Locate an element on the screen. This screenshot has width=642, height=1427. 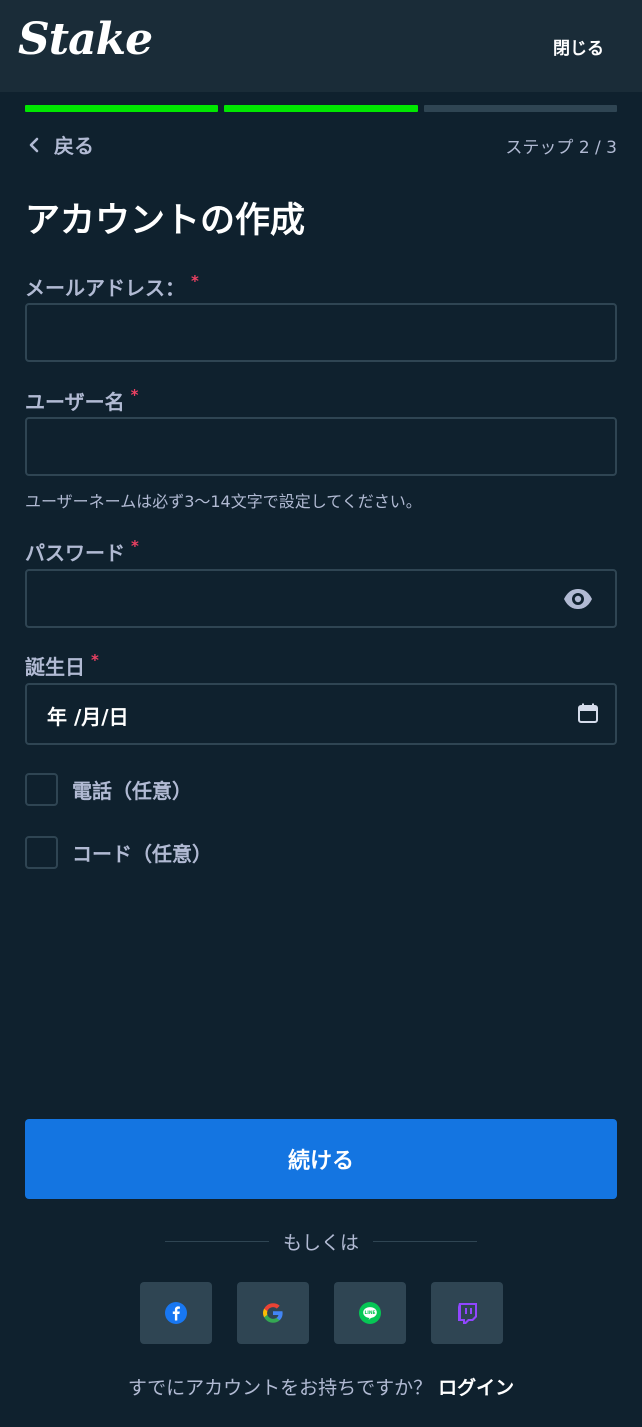
close-button: 閉じる is located at coordinates (578, 46).